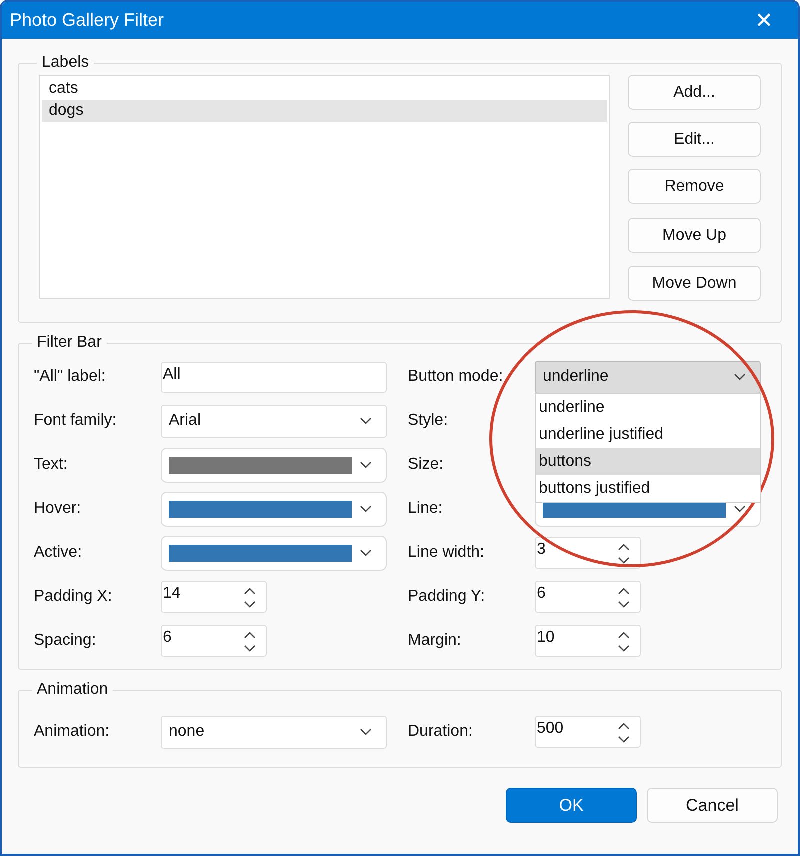 The image size is (800, 856). I want to click on spin-box: 3, so click(588, 553).